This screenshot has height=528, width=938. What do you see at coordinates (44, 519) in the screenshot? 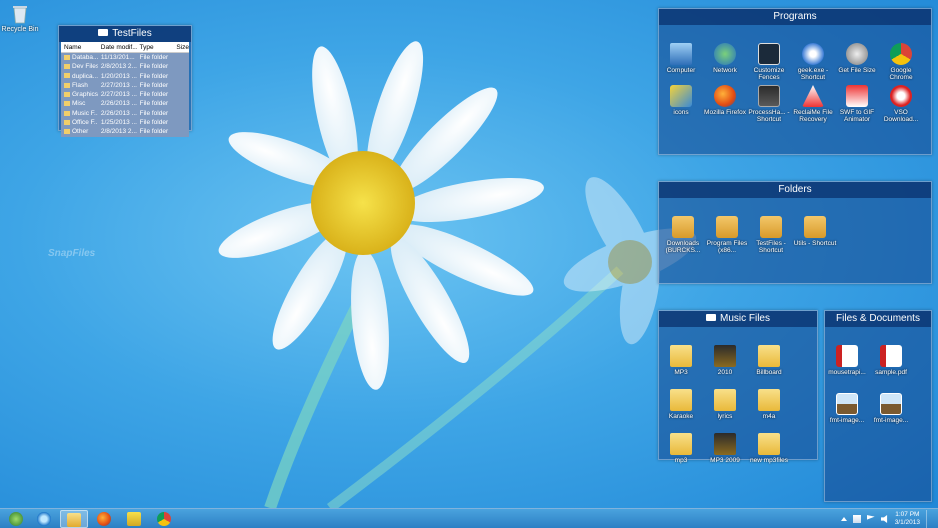
I see `taskbar-internet-explorer` at bounding box center [44, 519].